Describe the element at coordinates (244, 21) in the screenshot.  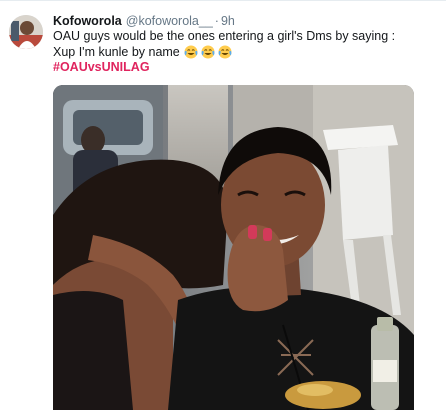
I see `tweet-header: Kofoworola @kofoworola__ · 9h` at that location.